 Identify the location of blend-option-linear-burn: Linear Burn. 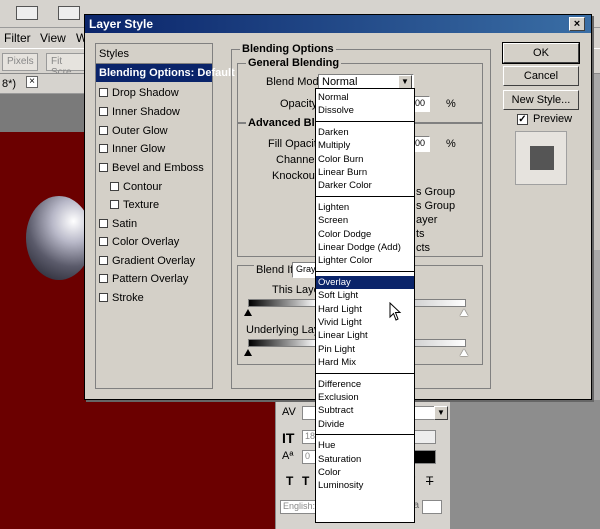
(365, 172).